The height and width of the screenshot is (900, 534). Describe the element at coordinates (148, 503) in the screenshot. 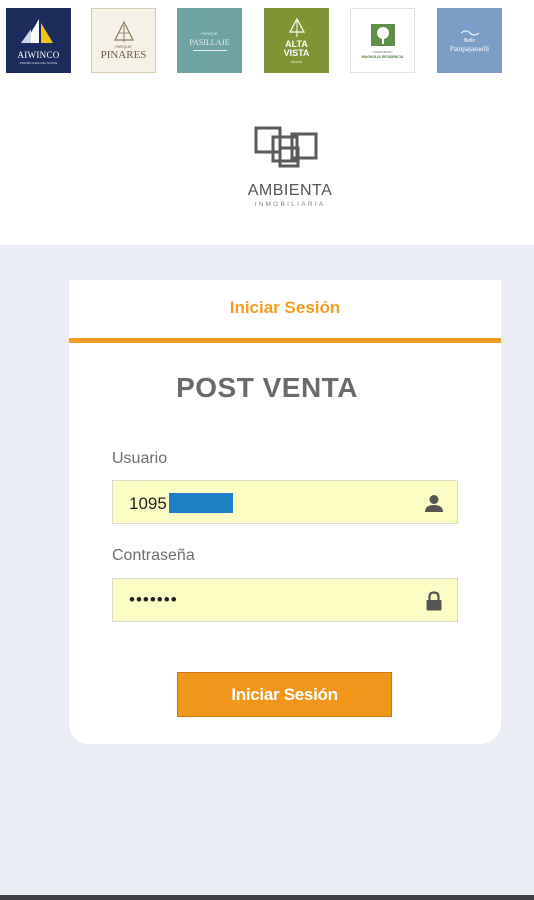

I see `username-value: 1095` at that location.